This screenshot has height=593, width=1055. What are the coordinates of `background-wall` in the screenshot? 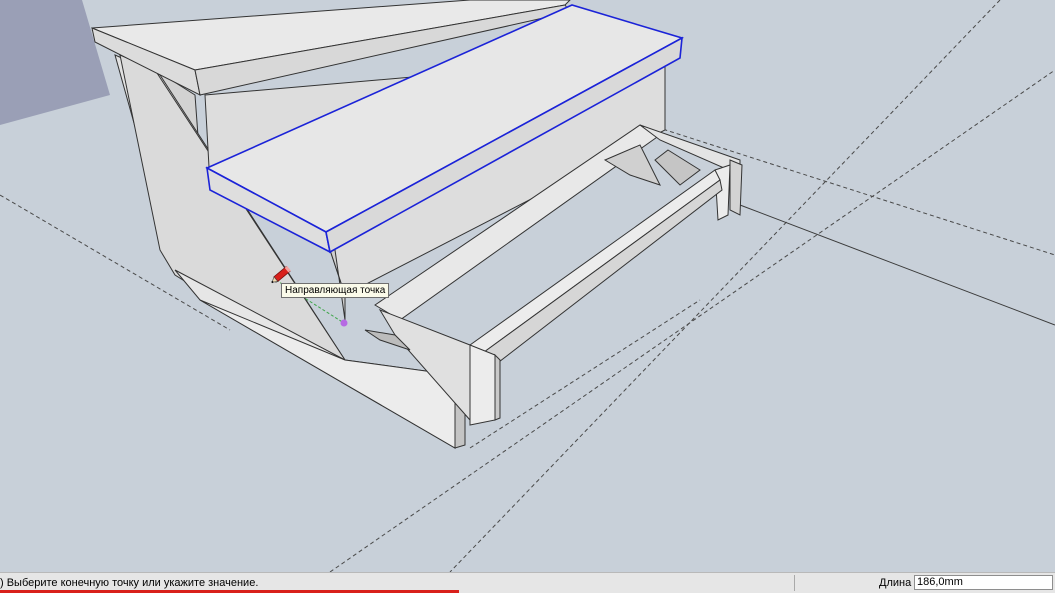 It's located at (55, 62).